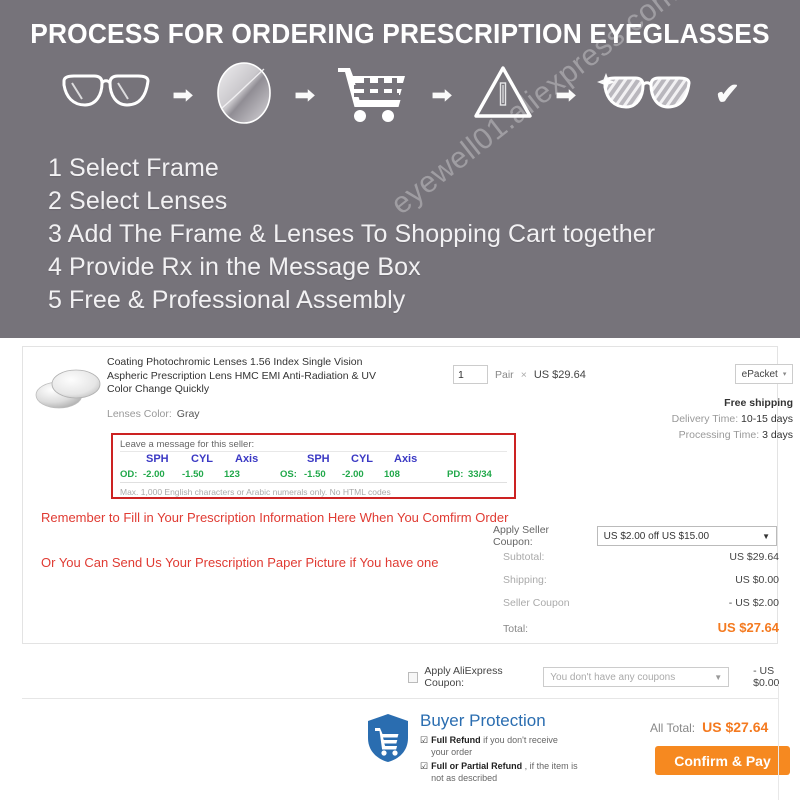 Image resolution: width=800 pixels, height=800 pixels. I want to click on shipping-amount: US $0.00, so click(757, 580).